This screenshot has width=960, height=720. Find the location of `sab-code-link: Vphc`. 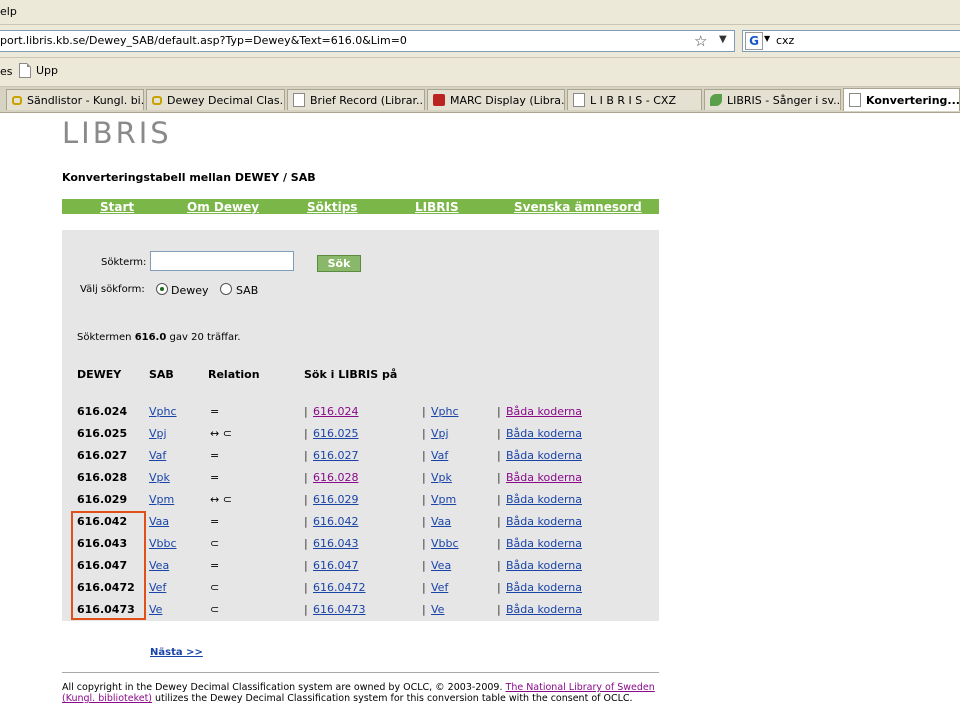

sab-code-link: Vphc is located at coordinates (163, 411).